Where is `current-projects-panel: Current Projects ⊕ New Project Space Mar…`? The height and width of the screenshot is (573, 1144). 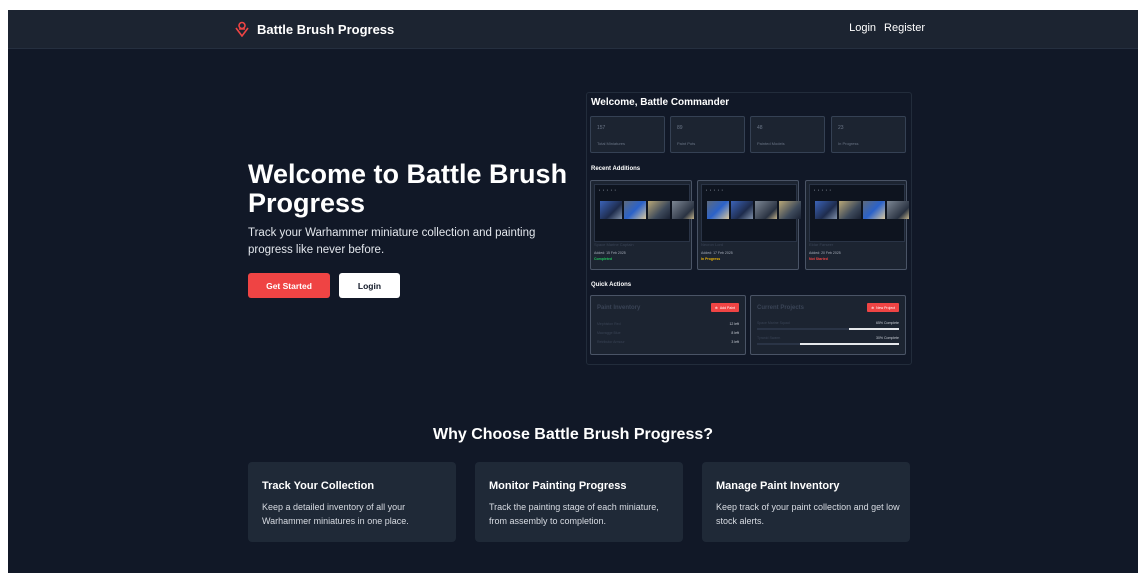 current-projects-panel: Current Projects ⊕ New Project Space Mar… is located at coordinates (828, 325).